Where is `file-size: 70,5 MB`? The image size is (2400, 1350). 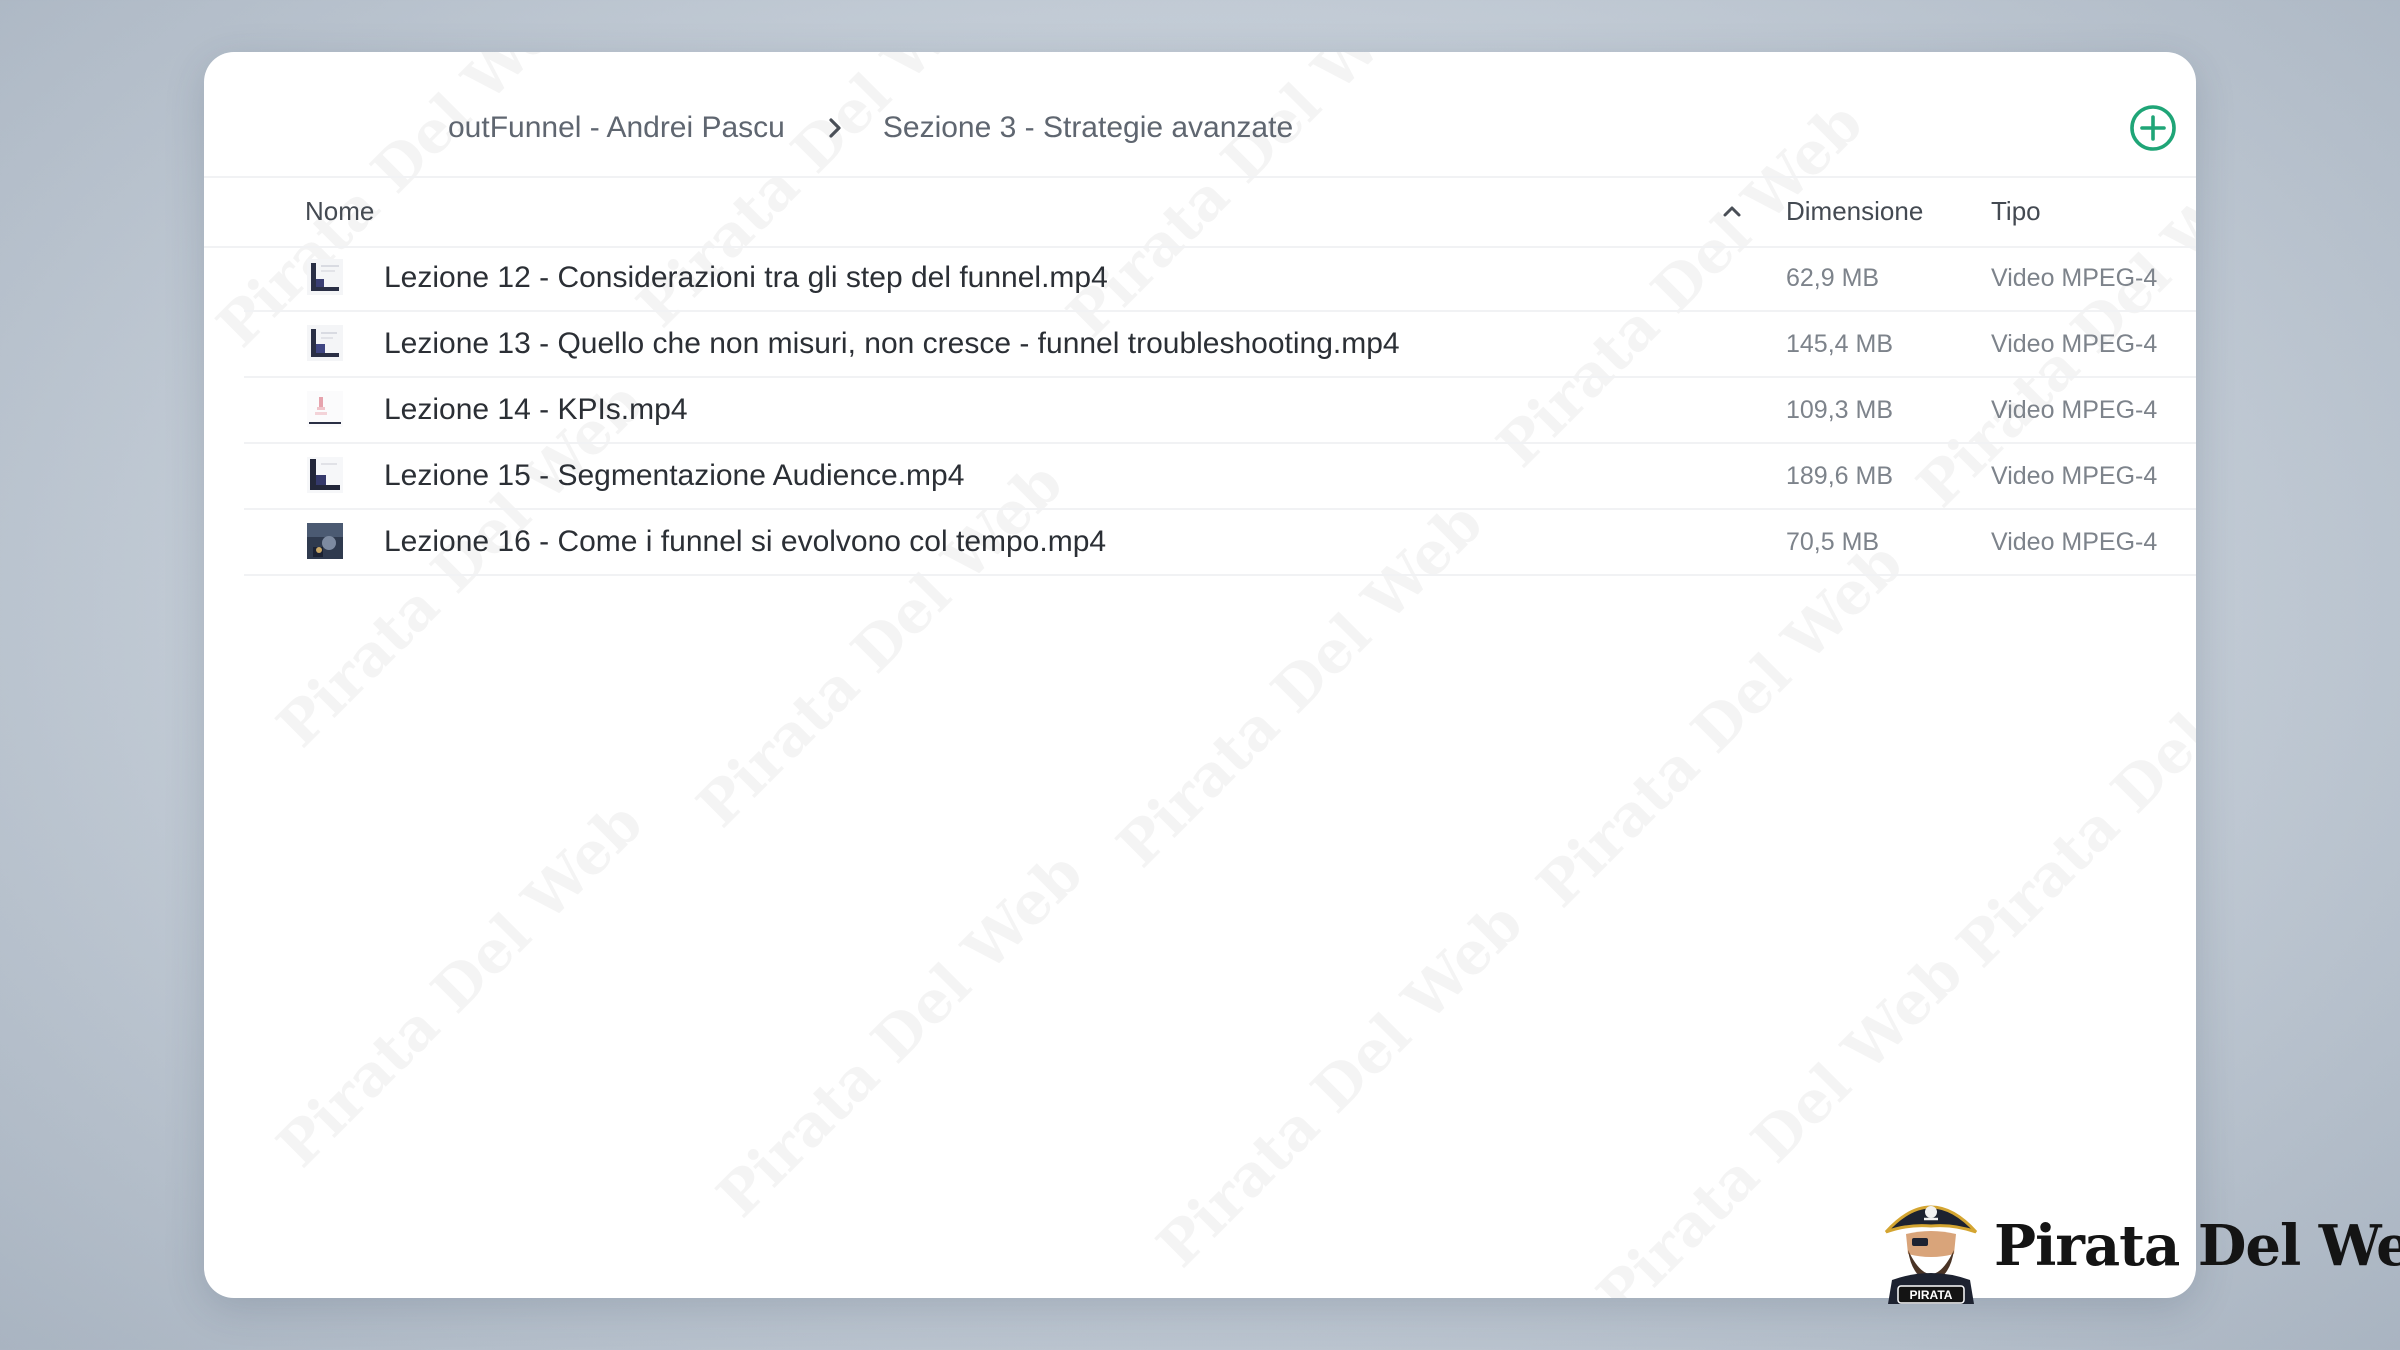 file-size: 70,5 MB is located at coordinates (1833, 542).